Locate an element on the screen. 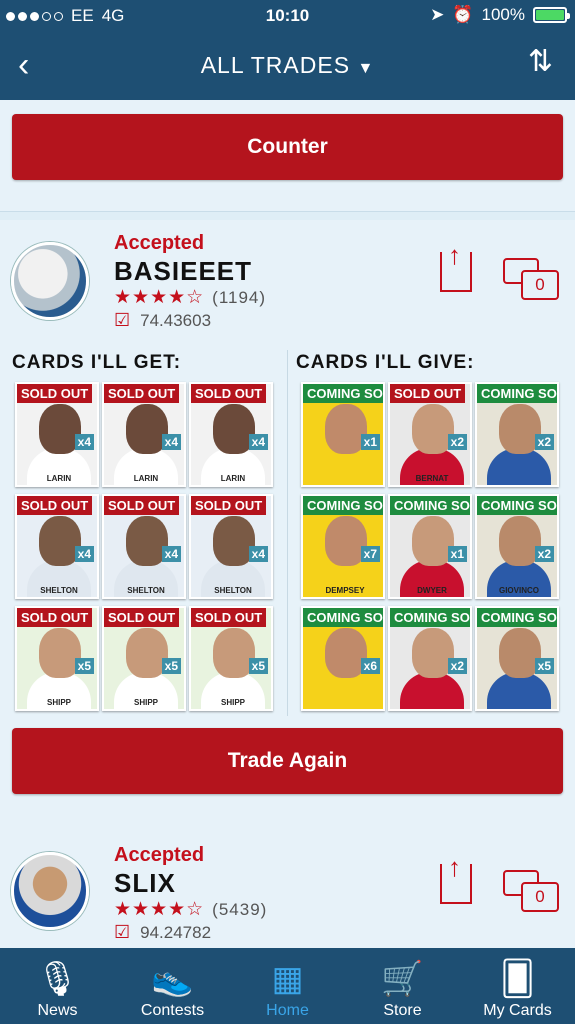 The image size is (575, 1024). player-card: COMING SOON x2 GIOVINCO is located at coordinates (517, 546).